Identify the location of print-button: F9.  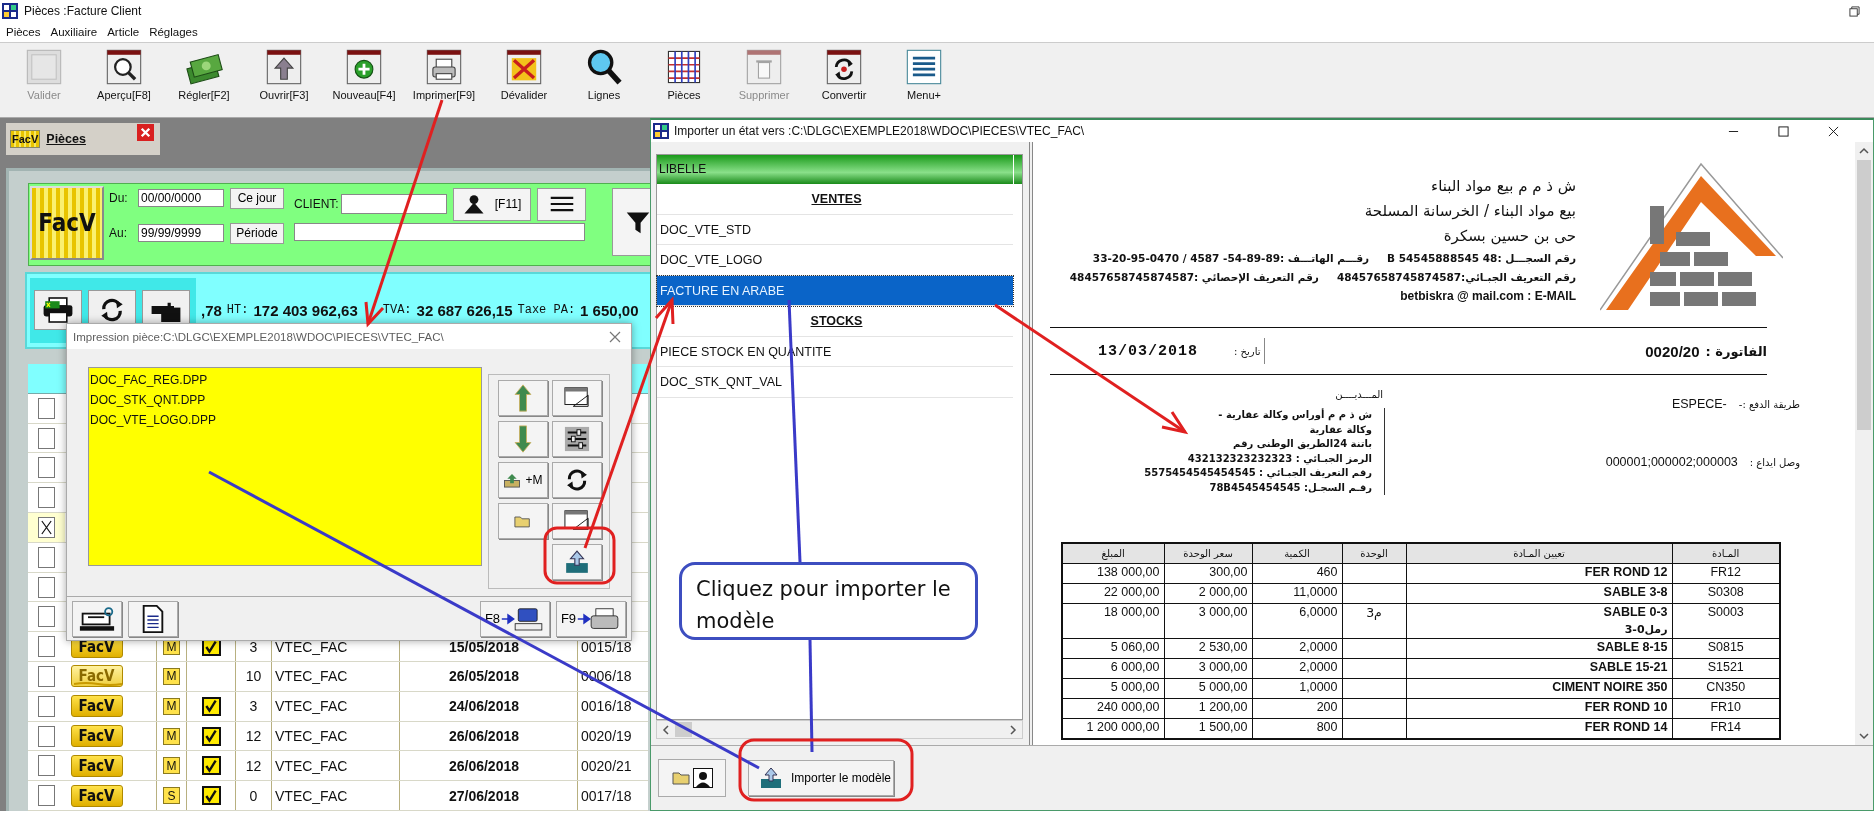
(591, 618).